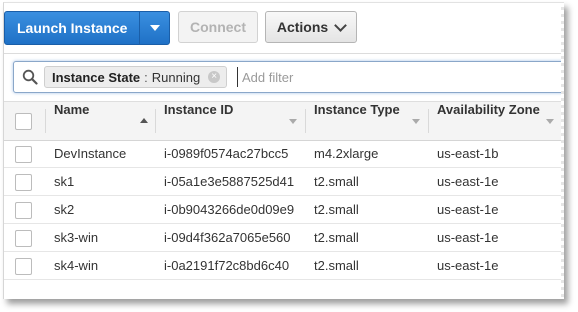 Image resolution: width=578 pixels, height=312 pixels. I want to click on column-header-availability-zone: Availability Zone, so click(488, 121).